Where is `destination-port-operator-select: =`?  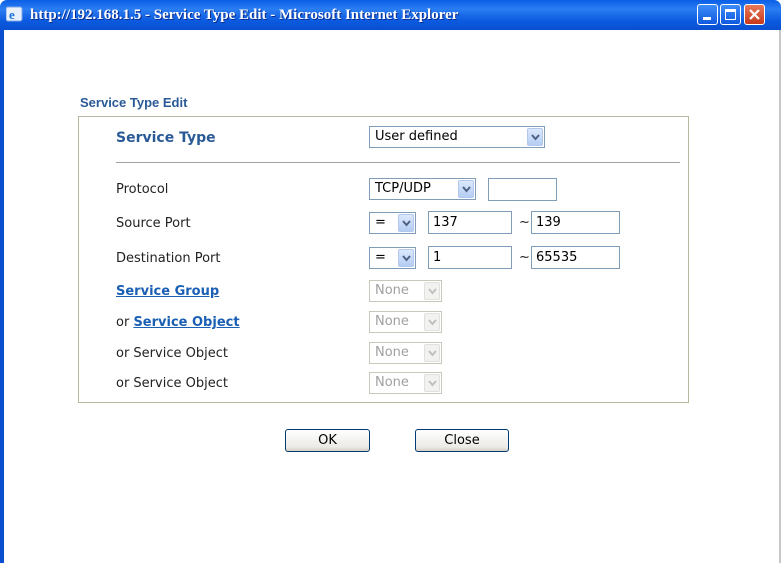 destination-port-operator-select: = is located at coordinates (392, 258).